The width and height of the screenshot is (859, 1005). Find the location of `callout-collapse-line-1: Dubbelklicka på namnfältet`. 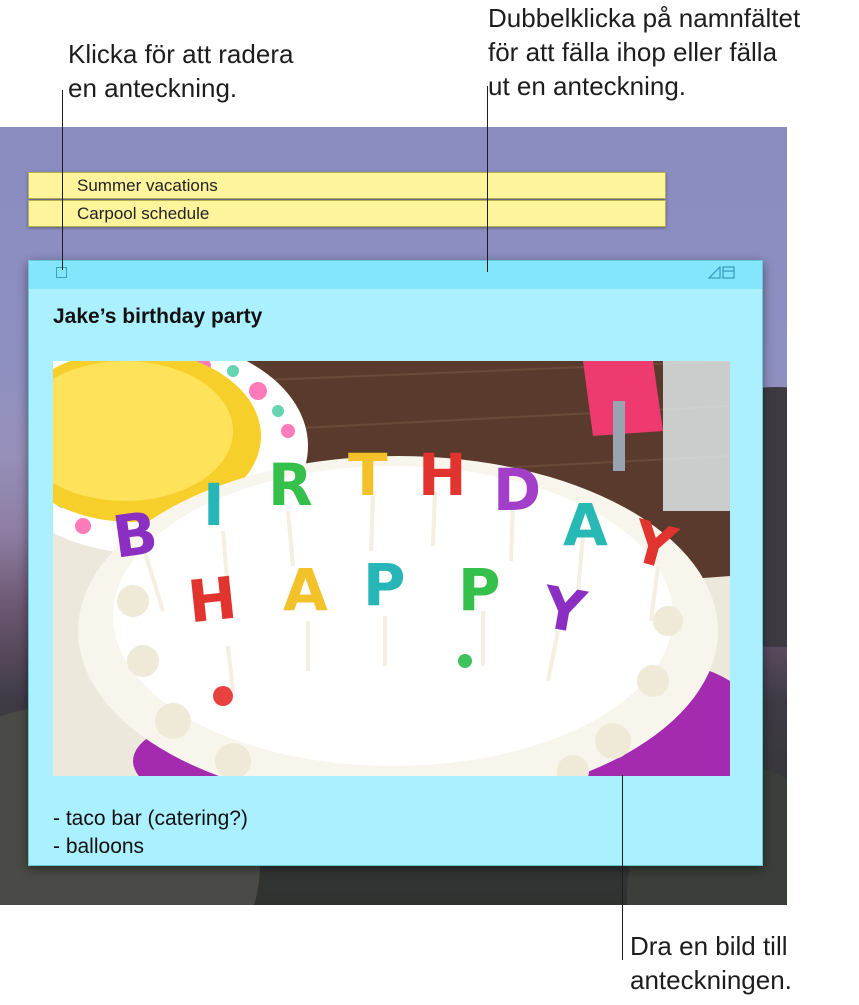

callout-collapse-line-1: Dubbelklicka på namnfältet is located at coordinates (644, 18).